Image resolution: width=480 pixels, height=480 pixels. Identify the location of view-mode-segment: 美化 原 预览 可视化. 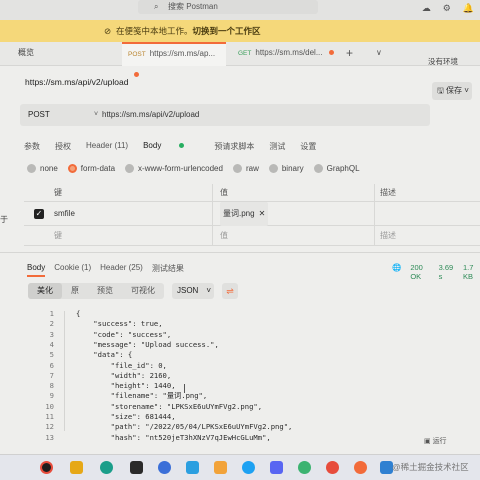
(96, 291).